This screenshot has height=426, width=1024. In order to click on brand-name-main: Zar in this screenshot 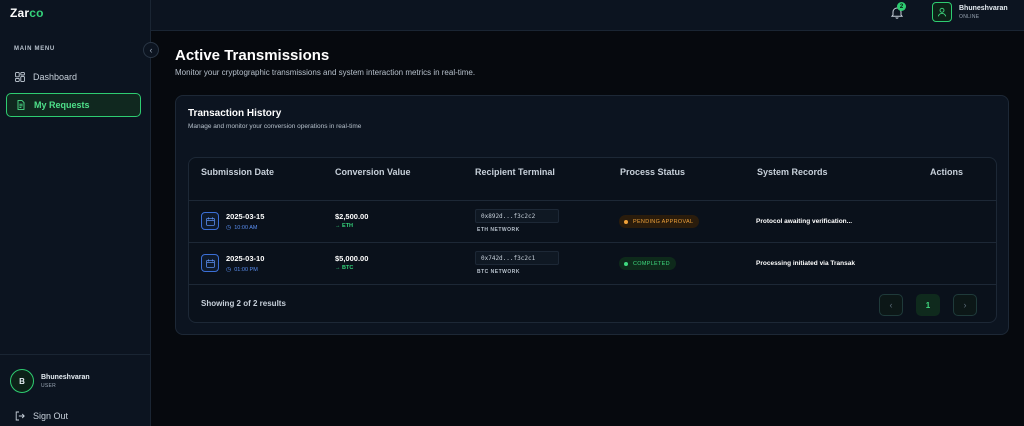, I will do `click(20, 13)`.